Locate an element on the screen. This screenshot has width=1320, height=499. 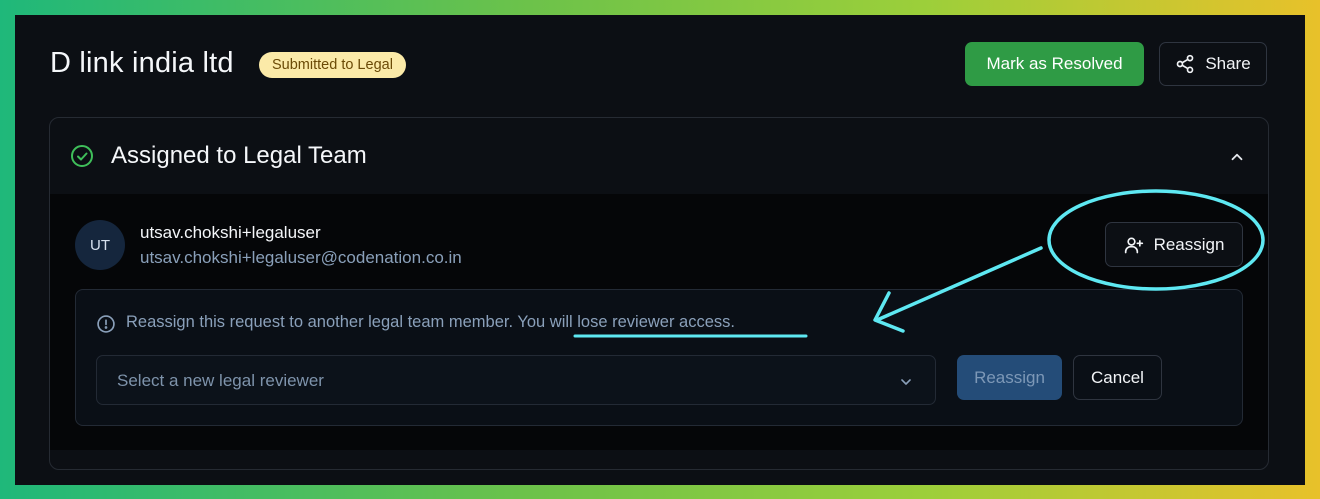
section-title: Assigned to Legal Team is located at coordinates (239, 155).